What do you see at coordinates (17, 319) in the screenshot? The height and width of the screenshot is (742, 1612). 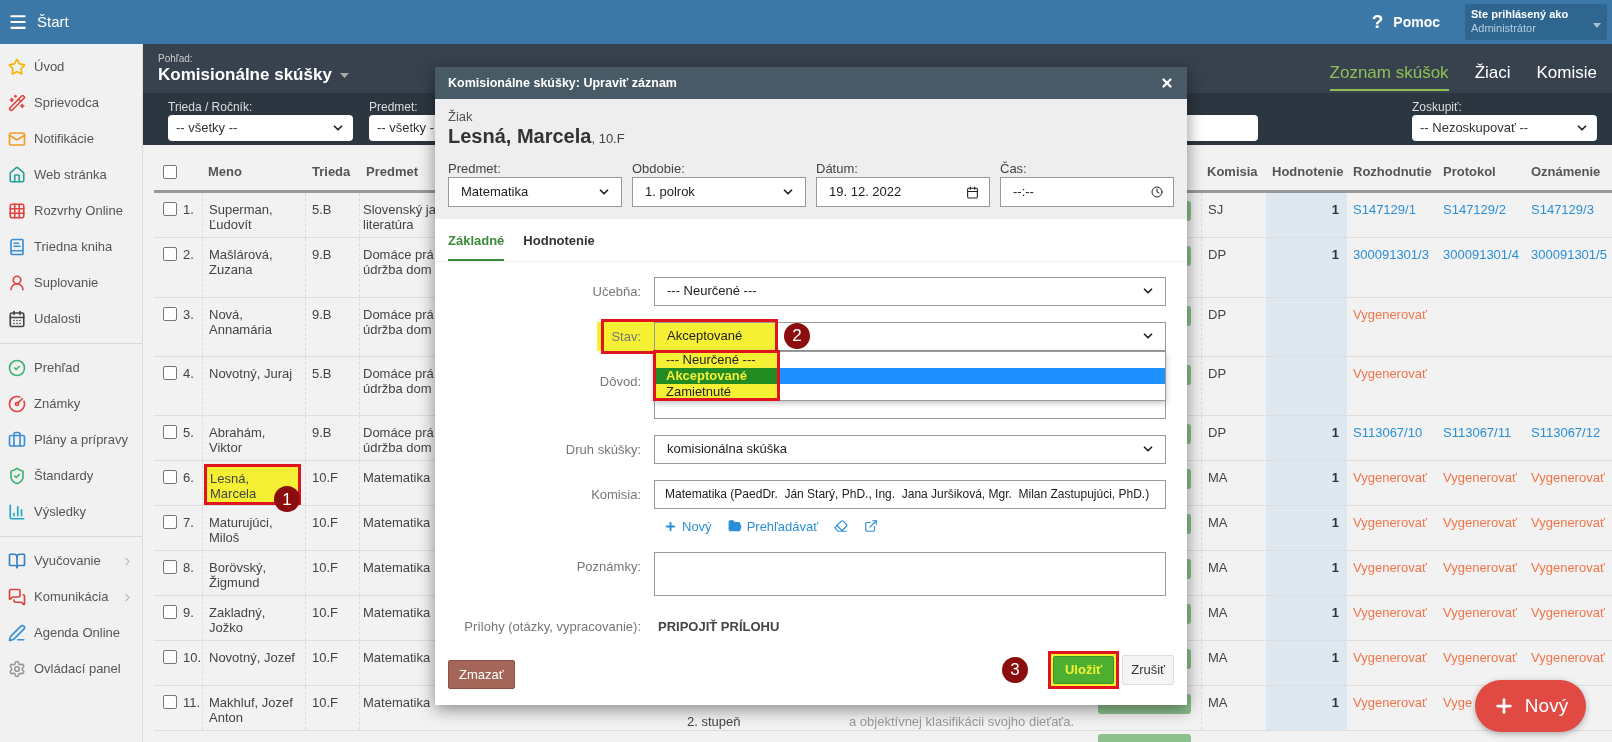 I see `calendar-icon` at bounding box center [17, 319].